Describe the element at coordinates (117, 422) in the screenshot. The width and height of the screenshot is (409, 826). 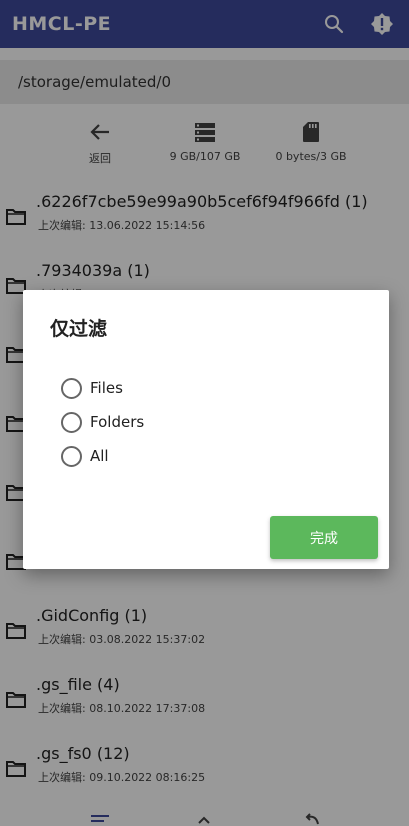
I see `option-label: Folders` at that location.